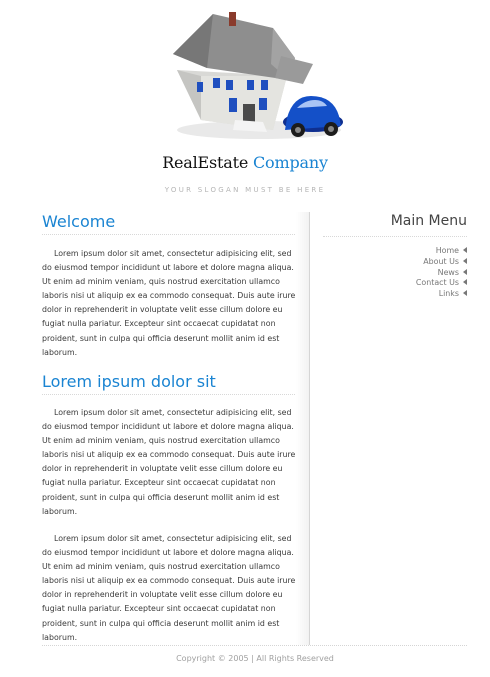 The image size is (490, 677). What do you see at coordinates (169, 383) in the screenshot?
I see `section-heading: Lorem ipsum dolor sit` at bounding box center [169, 383].